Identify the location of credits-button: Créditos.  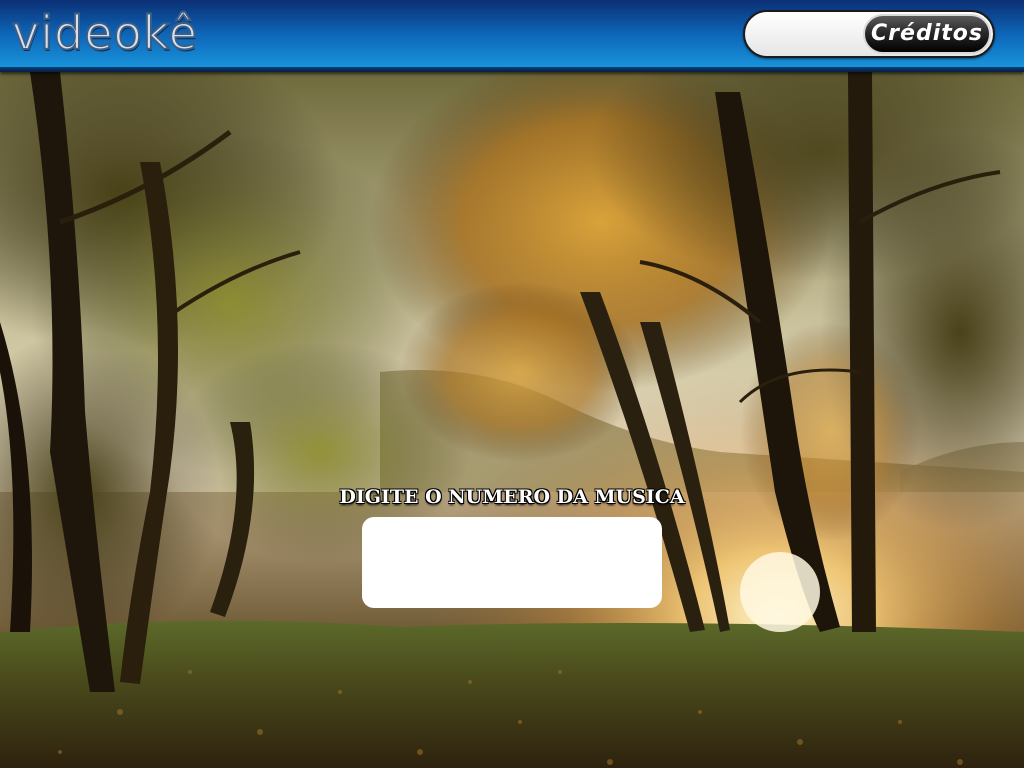
(927, 34).